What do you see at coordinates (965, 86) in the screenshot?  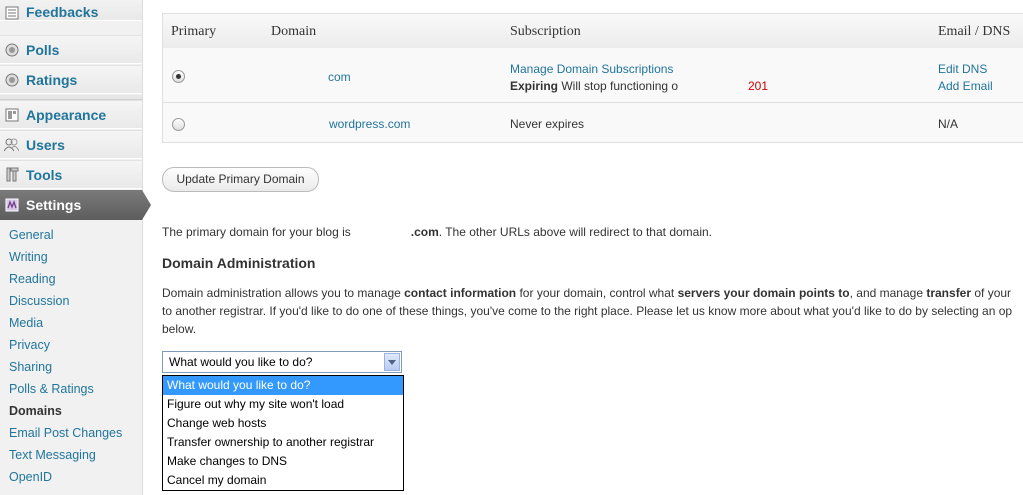 I see `add-email-link: Add Email` at bounding box center [965, 86].